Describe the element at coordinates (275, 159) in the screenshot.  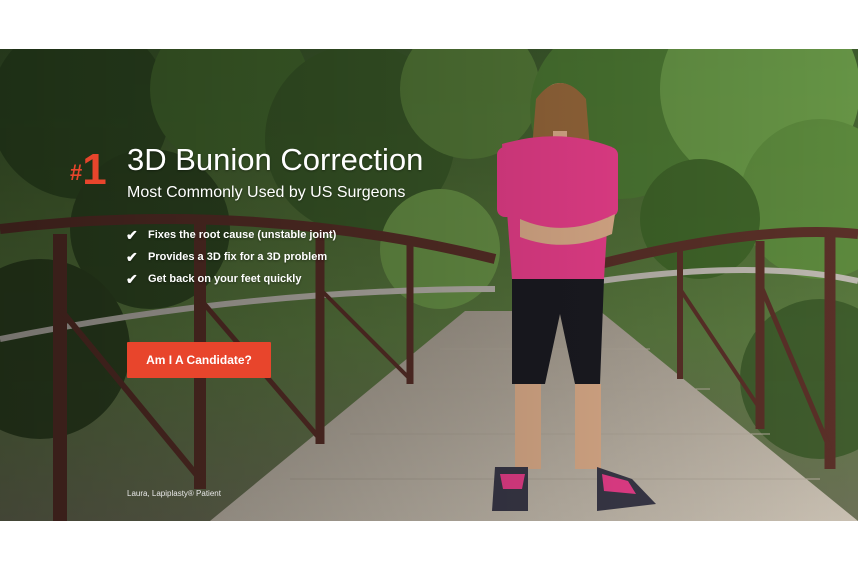
I see `page-headline: 3D Bunion Correction` at that location.